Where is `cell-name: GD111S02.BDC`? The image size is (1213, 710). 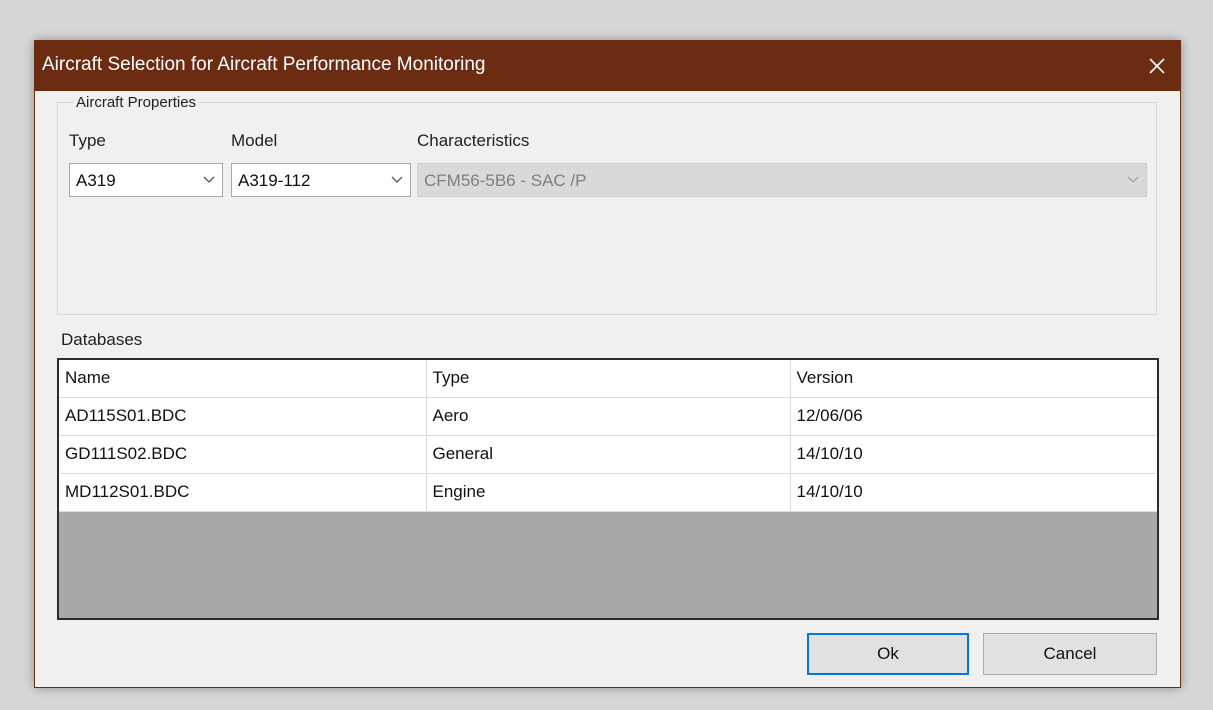 cell-name: GD111S02.BDC is located at coordinates (243, 454).